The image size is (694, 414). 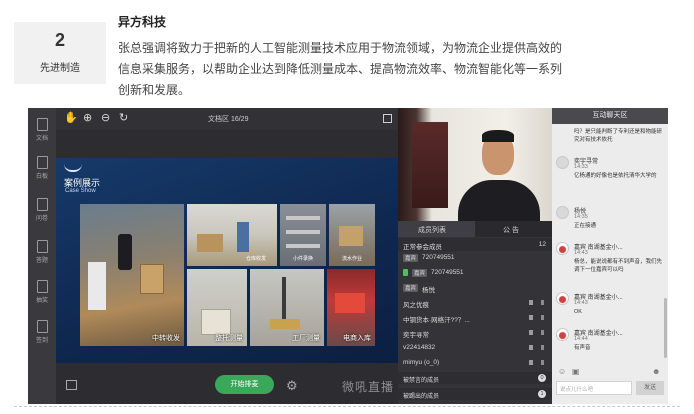 What do you see at coordinates (368, 387) in the screenshot?
I see `brand-watermark: 微吼直播` at bounding box center [368, 387].